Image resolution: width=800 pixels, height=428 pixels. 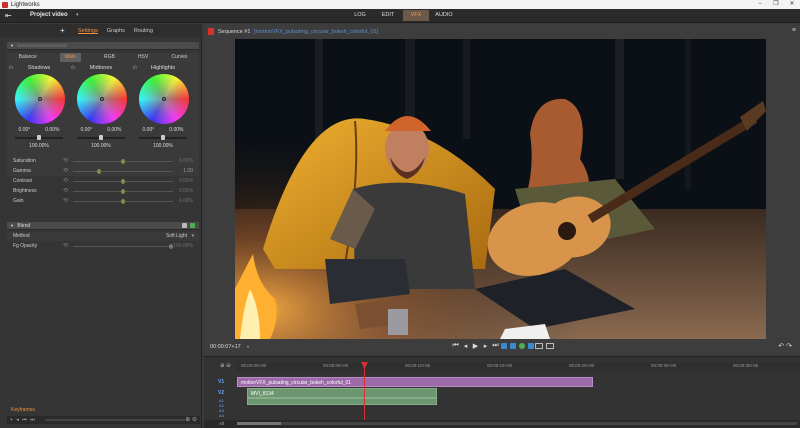 What do you see at coordinates (28, 57) in the screenshot?
I see `tab-balance: Balance` at bounding box center [28, 57].